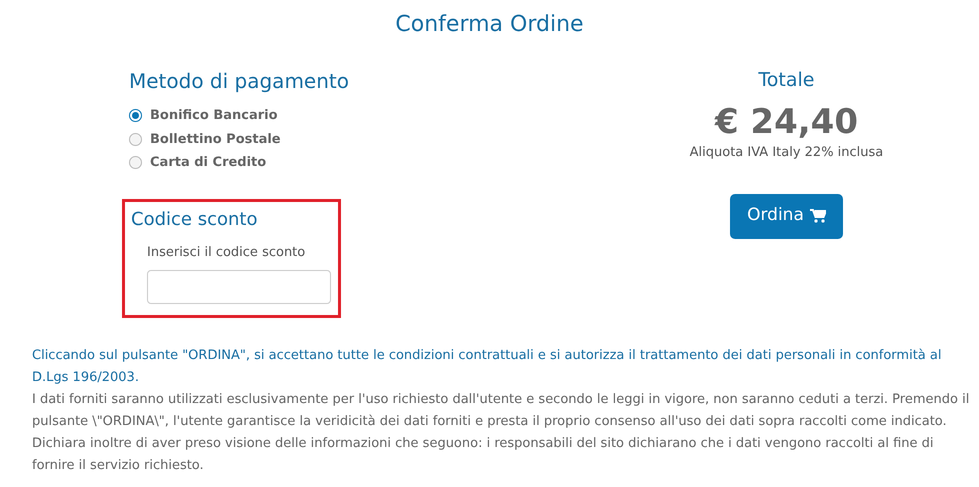 The image size is (979, 487). Describe the element at coordinates (214, 116) in the screenshot. I see `option-label: Bonifico Bancario` at that location.